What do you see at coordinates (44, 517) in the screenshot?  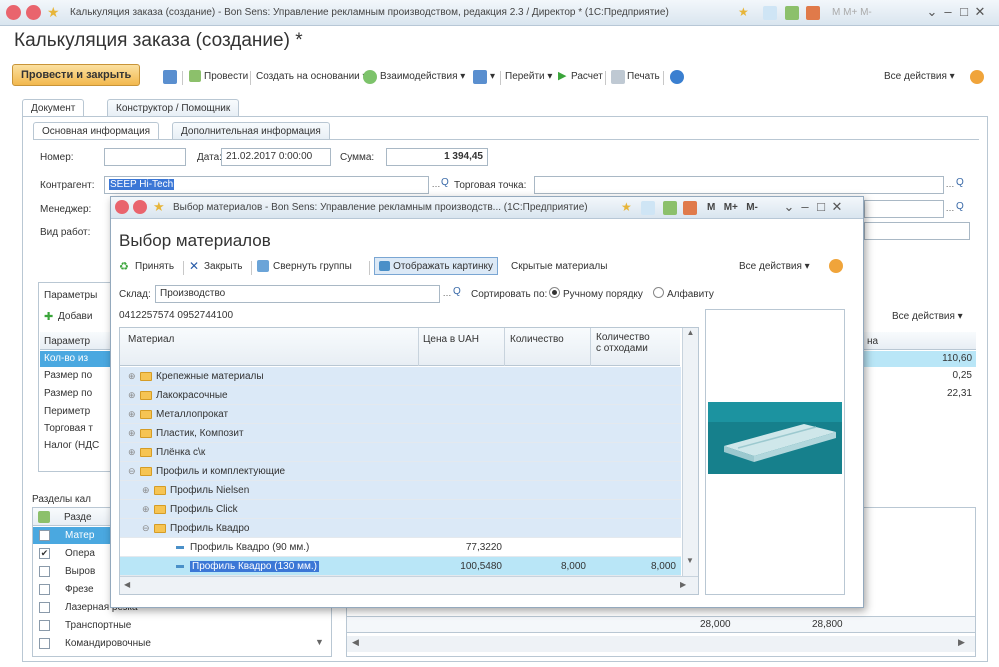 I see `check-all-icon` at bounding box center [44, 517].